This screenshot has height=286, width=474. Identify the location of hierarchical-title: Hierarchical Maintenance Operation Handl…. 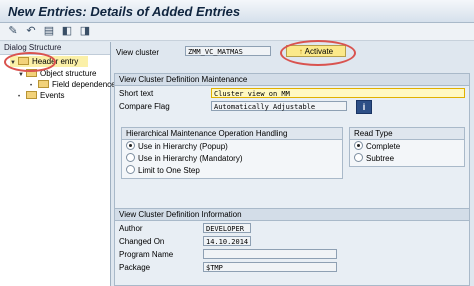
(232, 134).